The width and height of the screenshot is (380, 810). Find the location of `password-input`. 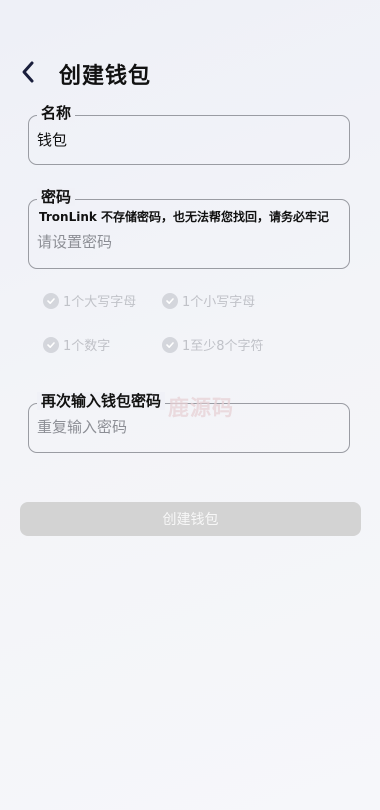

password-input is located at coordinates (187, 242).